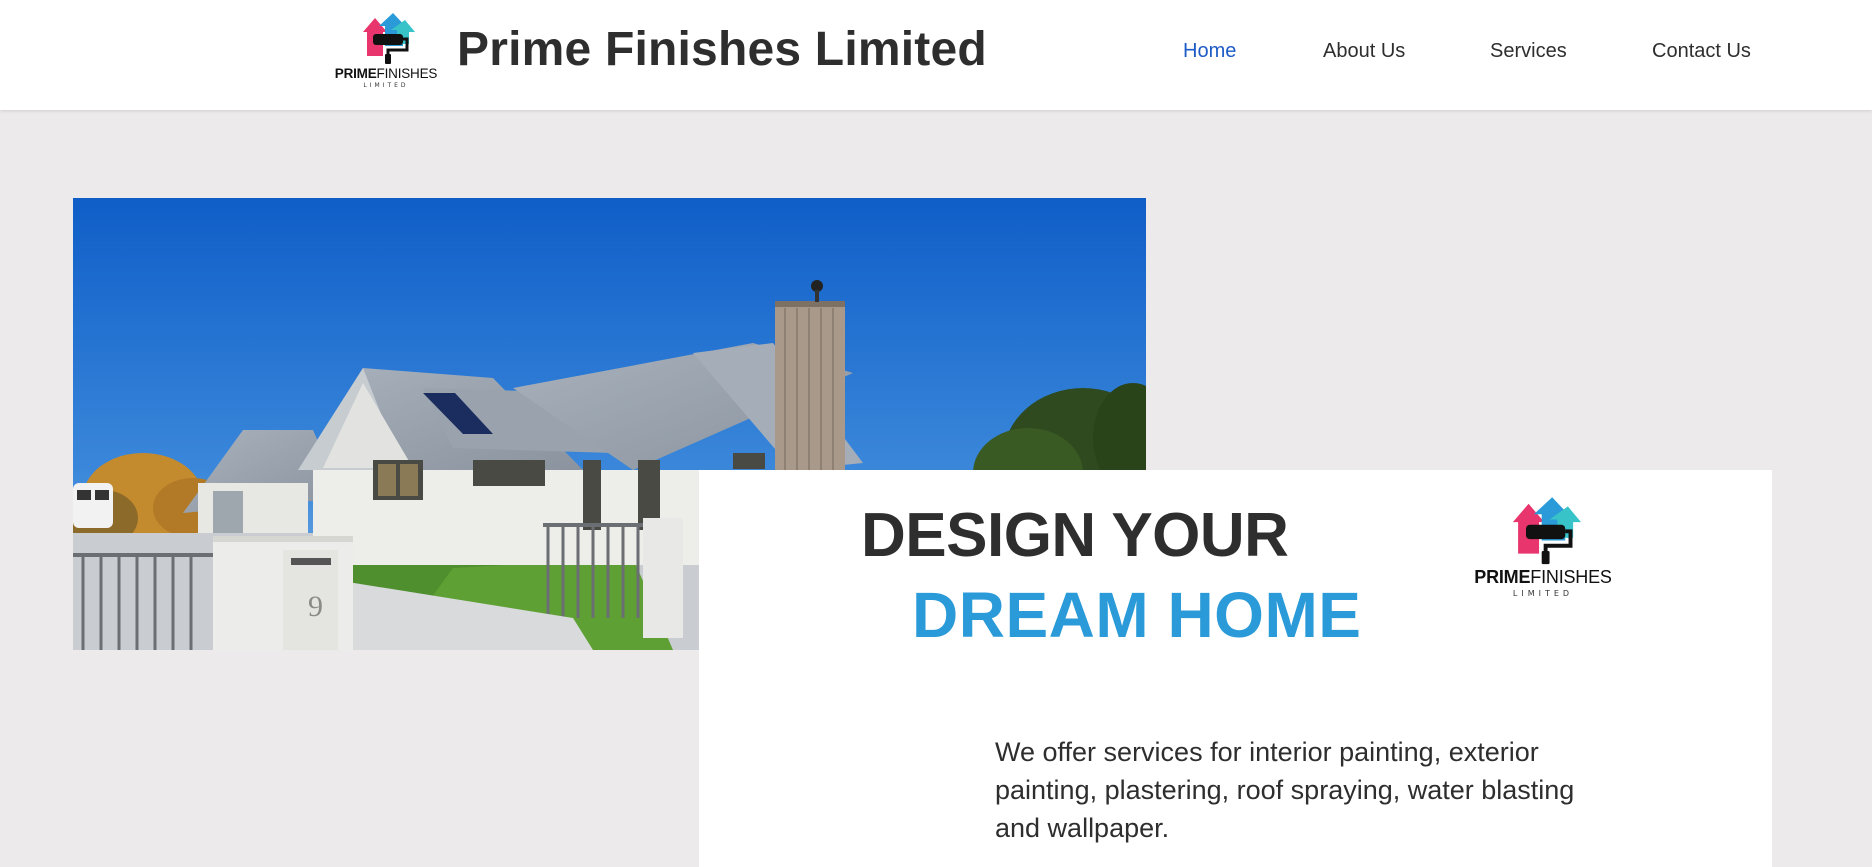 This screenshot has width=1872, height=867. Describe the element at coordinates (1209, 51) in the screenshot. I see `nav-home: Home` at that location.